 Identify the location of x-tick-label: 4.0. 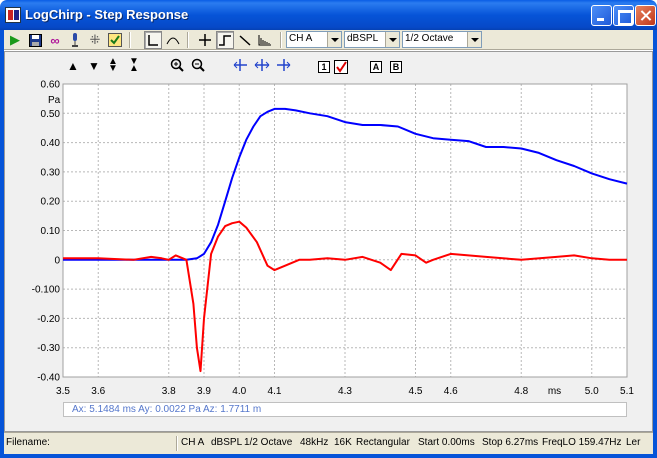
(239, 391).